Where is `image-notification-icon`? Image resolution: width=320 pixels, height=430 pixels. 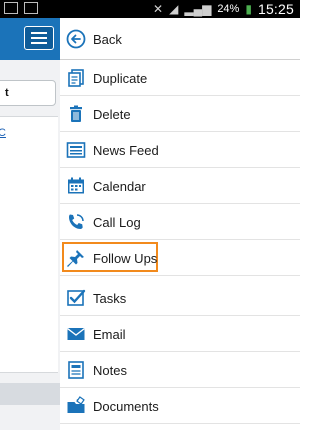
image-notification-icon is located at coordinates (31, 8).